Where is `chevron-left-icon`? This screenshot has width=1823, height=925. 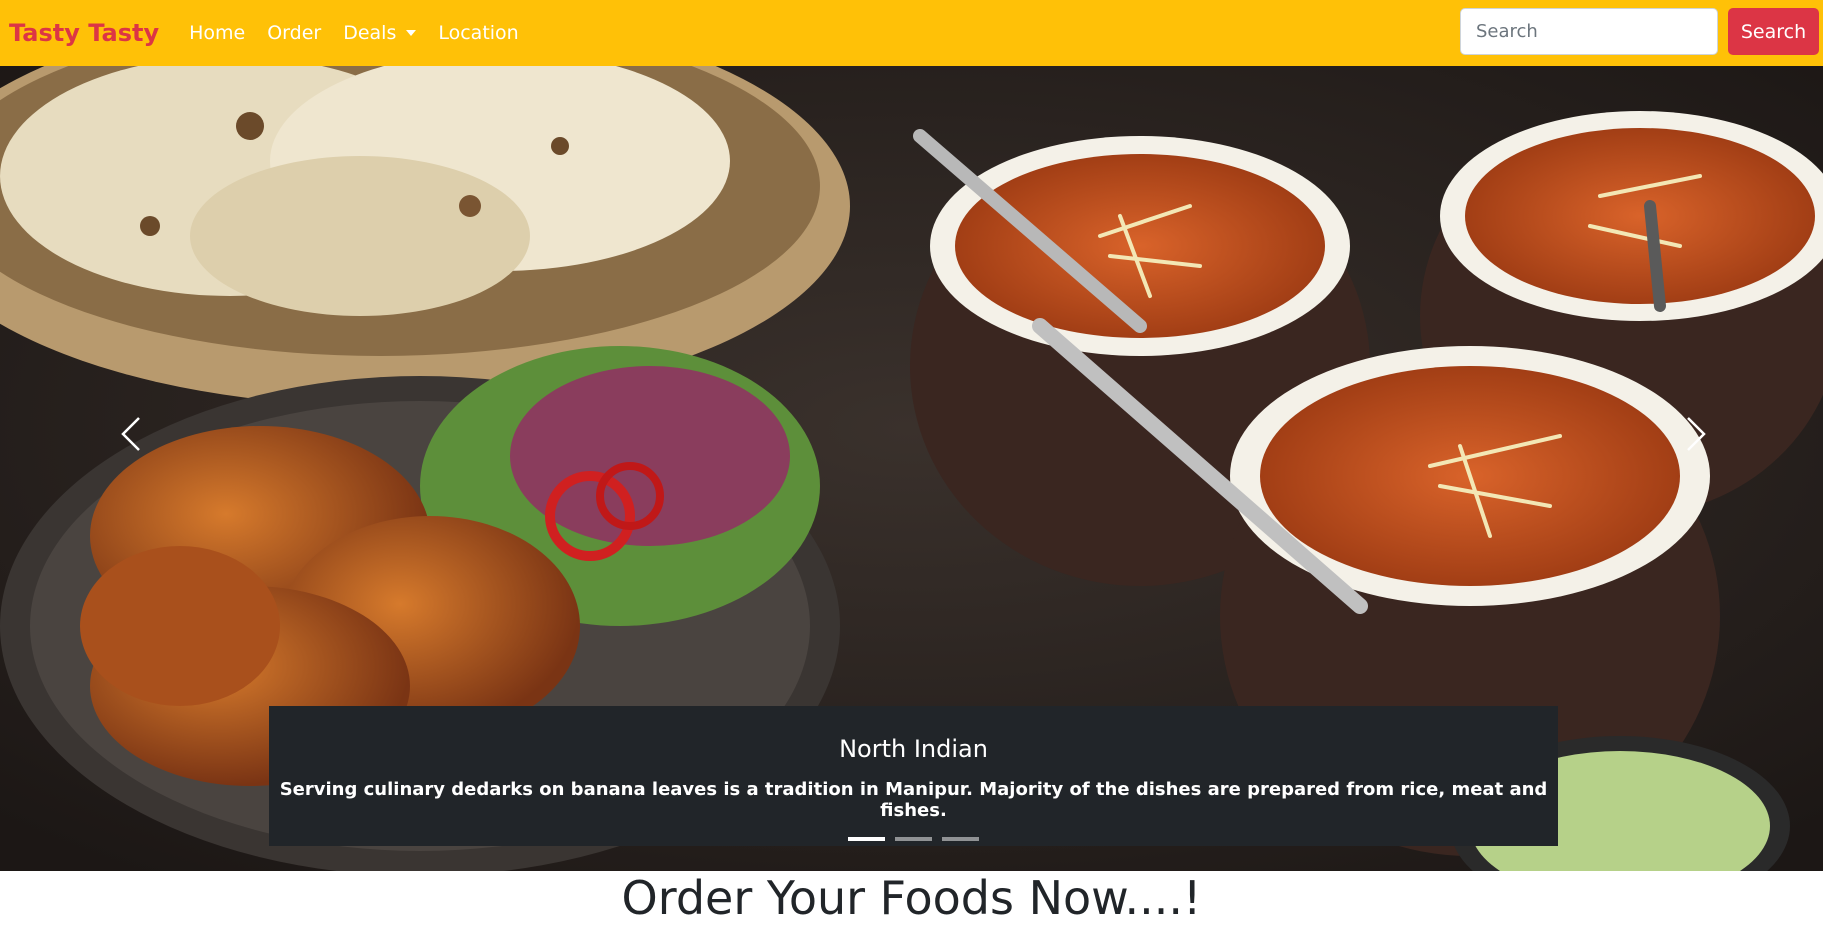 chevron-left-icon is located at coordinates (130, 434).